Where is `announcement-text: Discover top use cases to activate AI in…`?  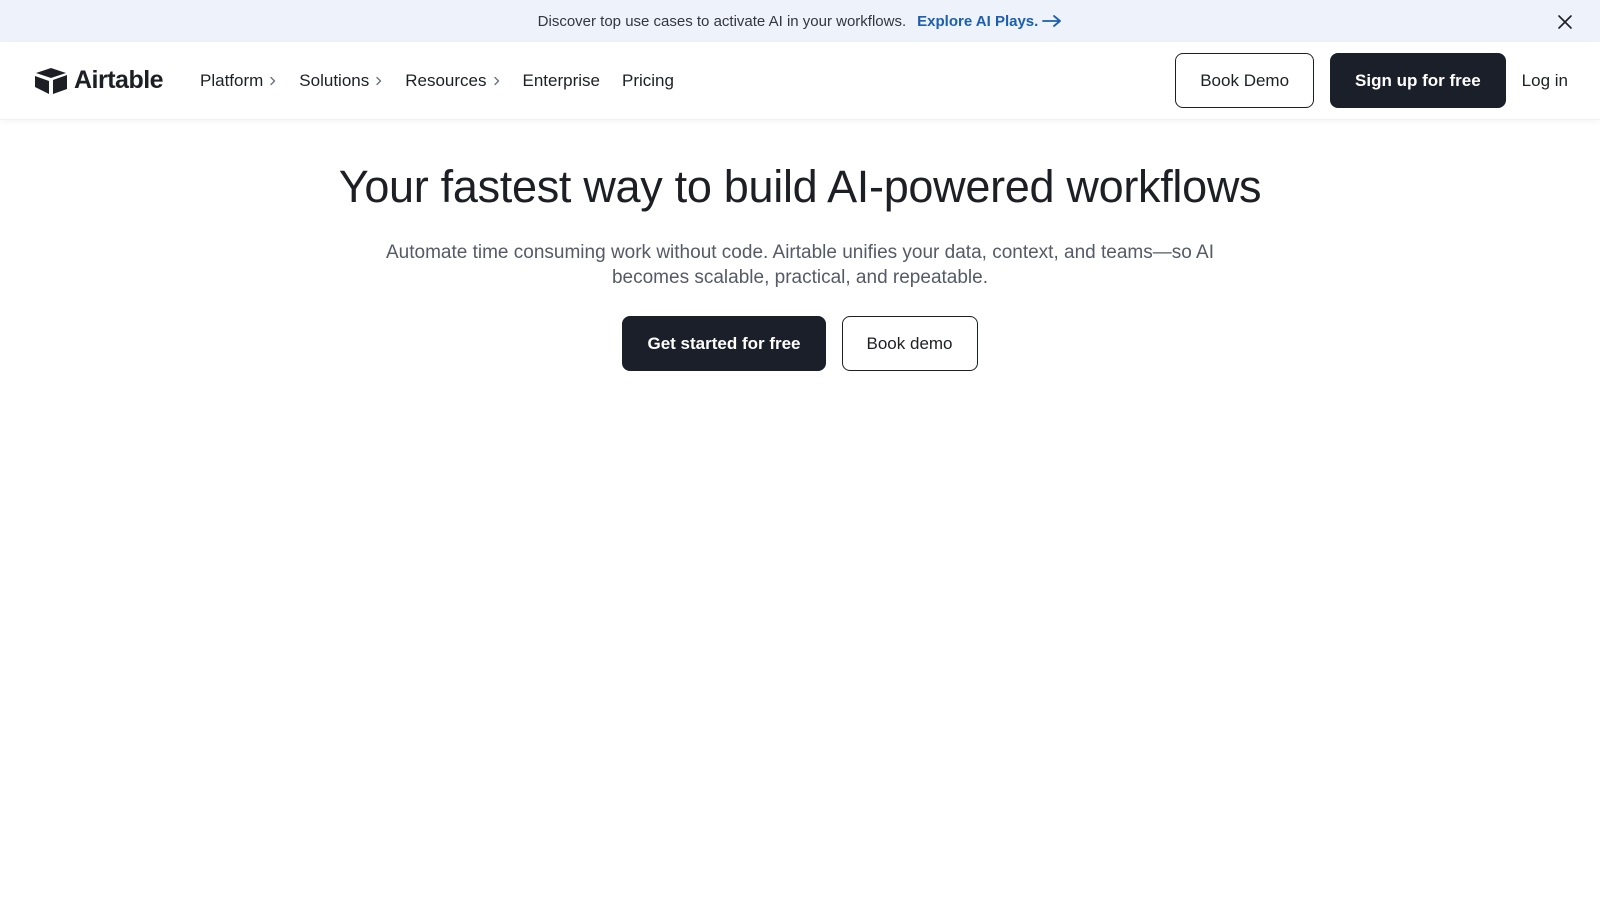 announcement-text: Discover top use cases to activate AI in… is located at coordinates (722, 21).